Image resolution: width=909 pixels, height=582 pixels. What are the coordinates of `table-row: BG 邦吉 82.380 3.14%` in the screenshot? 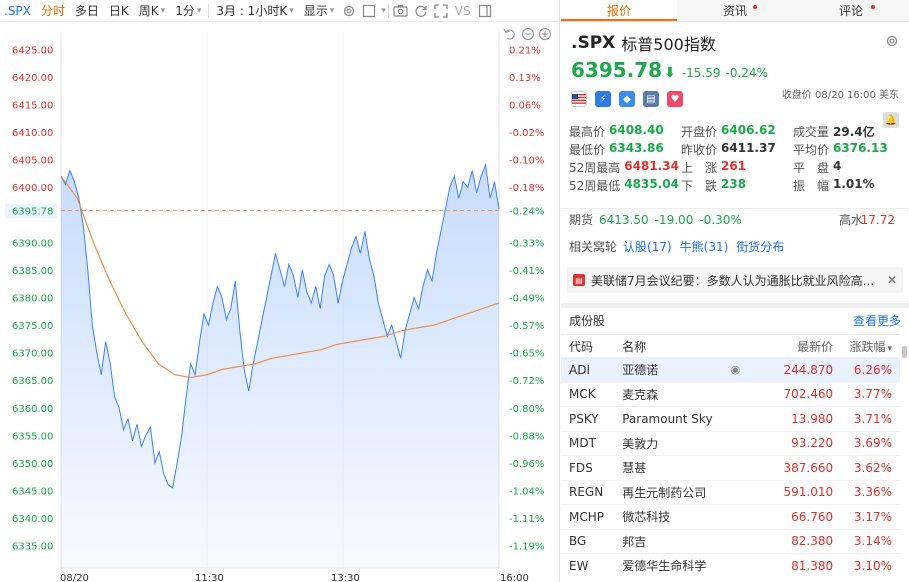 It's located at (730, 541).